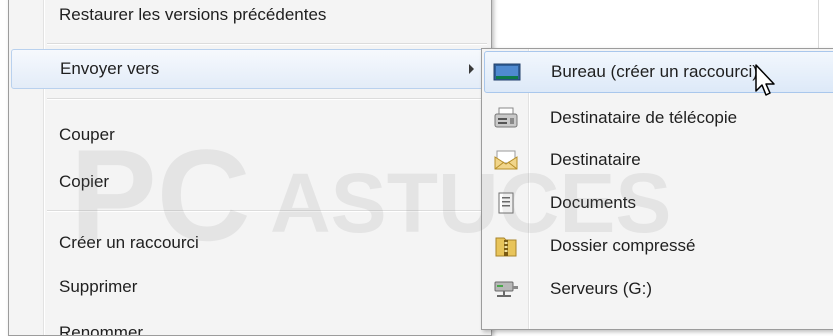  What do you see at coordinates (658, 289) in the screenshot?
I see `submenu-item-network-drive: Serveurs (G:)` at bounding box center [658, 289].